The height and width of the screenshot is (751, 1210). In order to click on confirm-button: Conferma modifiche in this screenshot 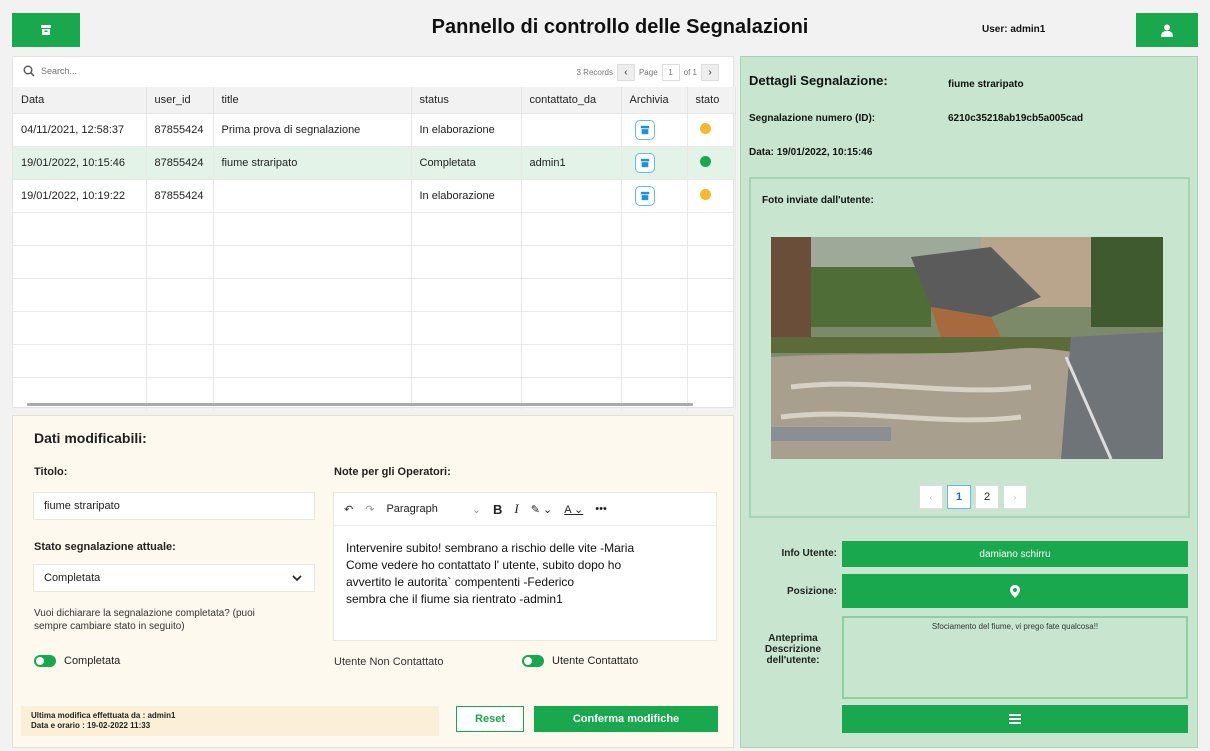, I will do `click(626, 719)`.